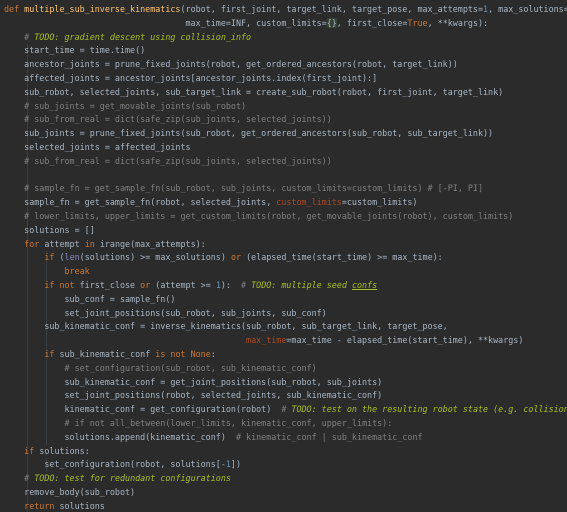 Image resolution: width=567 pixels, height=512 pixels. I want to click on code-token: # kinematic_conf | sub_kinematic_conf, so click(329, 436).